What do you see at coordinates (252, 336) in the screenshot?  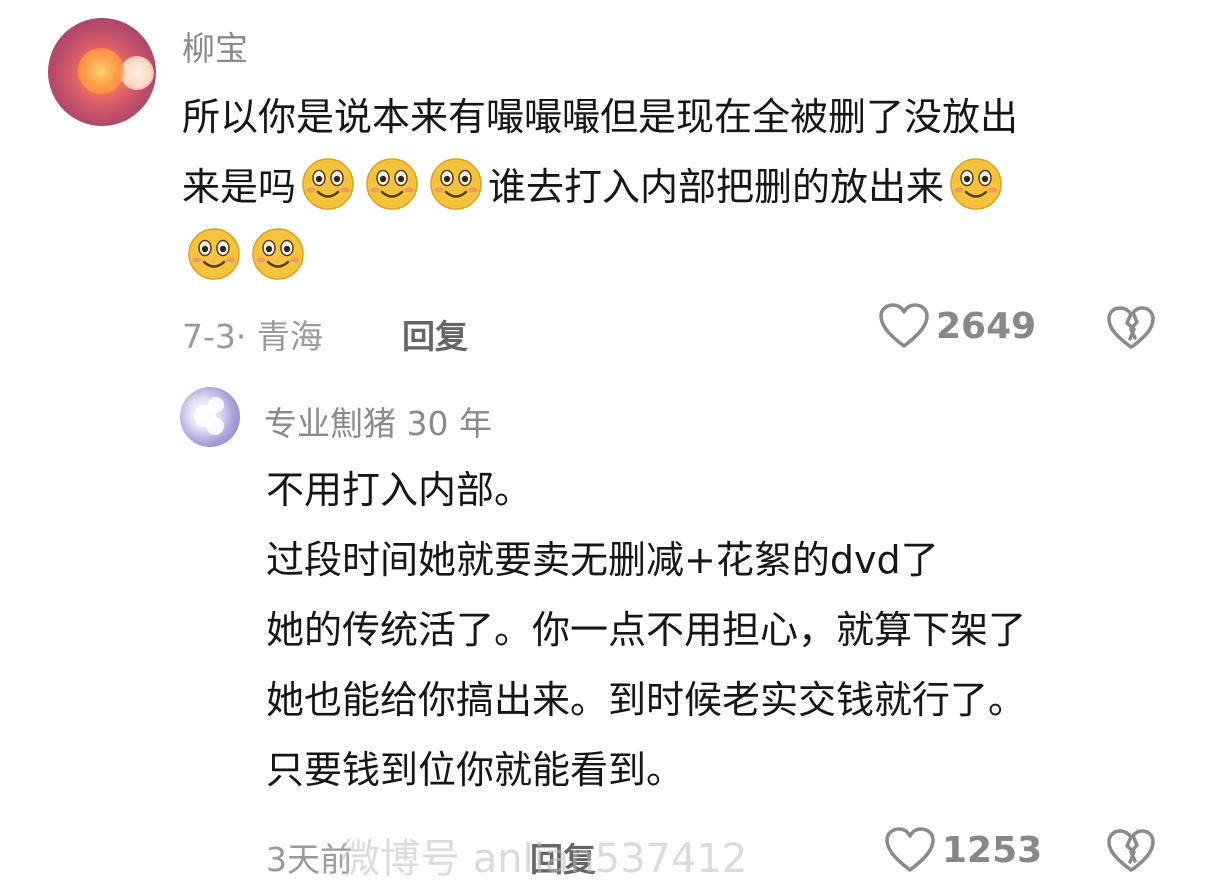 I see `comment-date-location: 7-3· 青海` at bounding box center [252, 336].